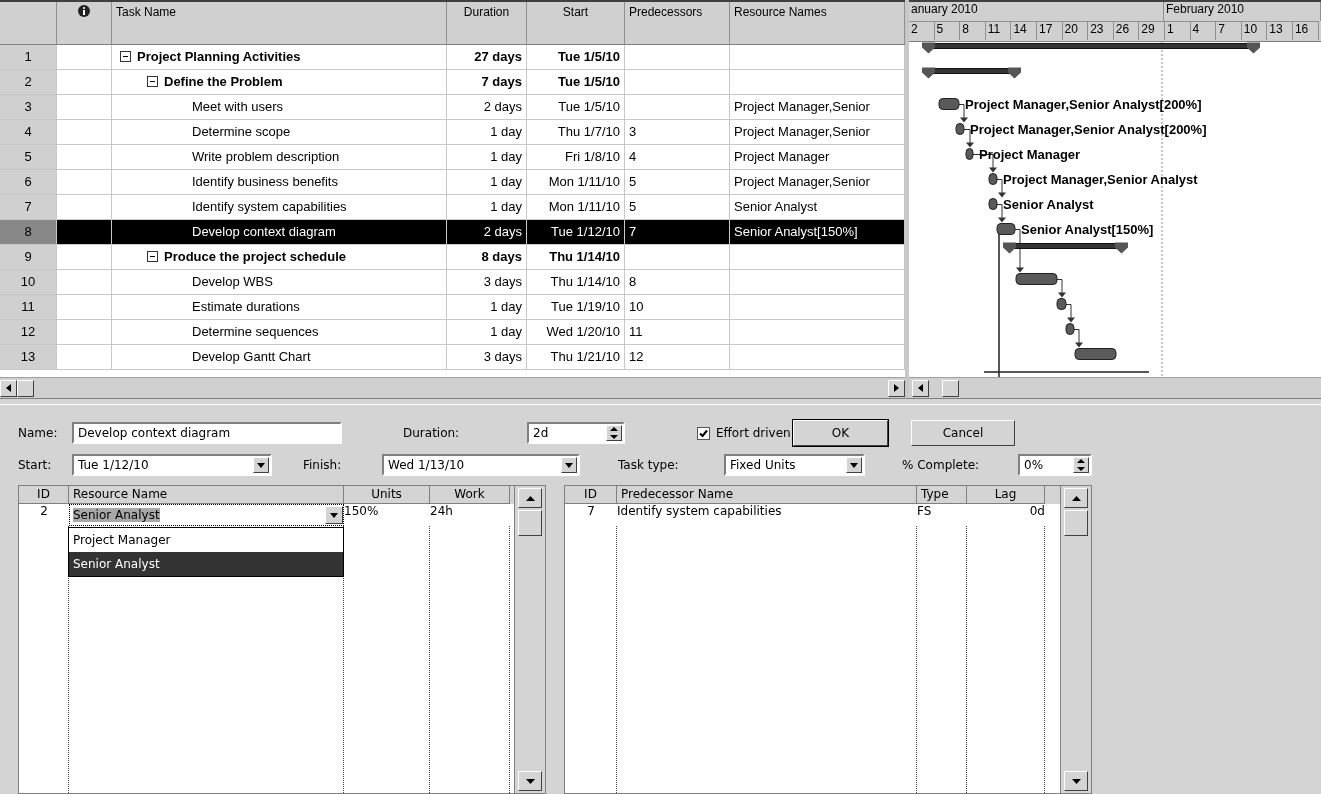 Image resolution: width=1321 pixels, height=794 pixels. What do you see at coordinates (452, 57) in the screenshot?
I see `task-row: 1 Project Planning Activities 27 days Tue 1/5/10` at bounding box center [452, 57].